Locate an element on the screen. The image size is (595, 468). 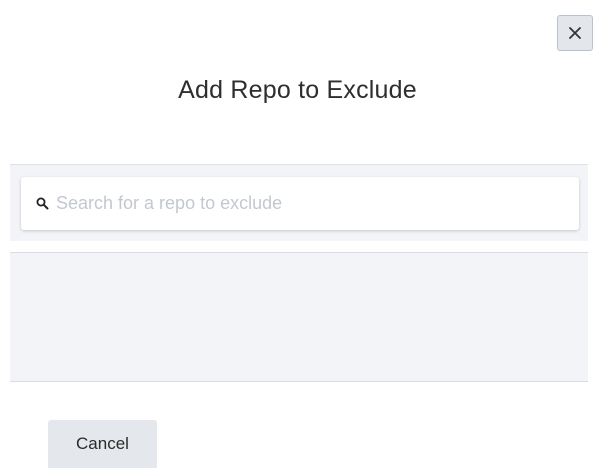
search-box is located at coordinates (300, 203).